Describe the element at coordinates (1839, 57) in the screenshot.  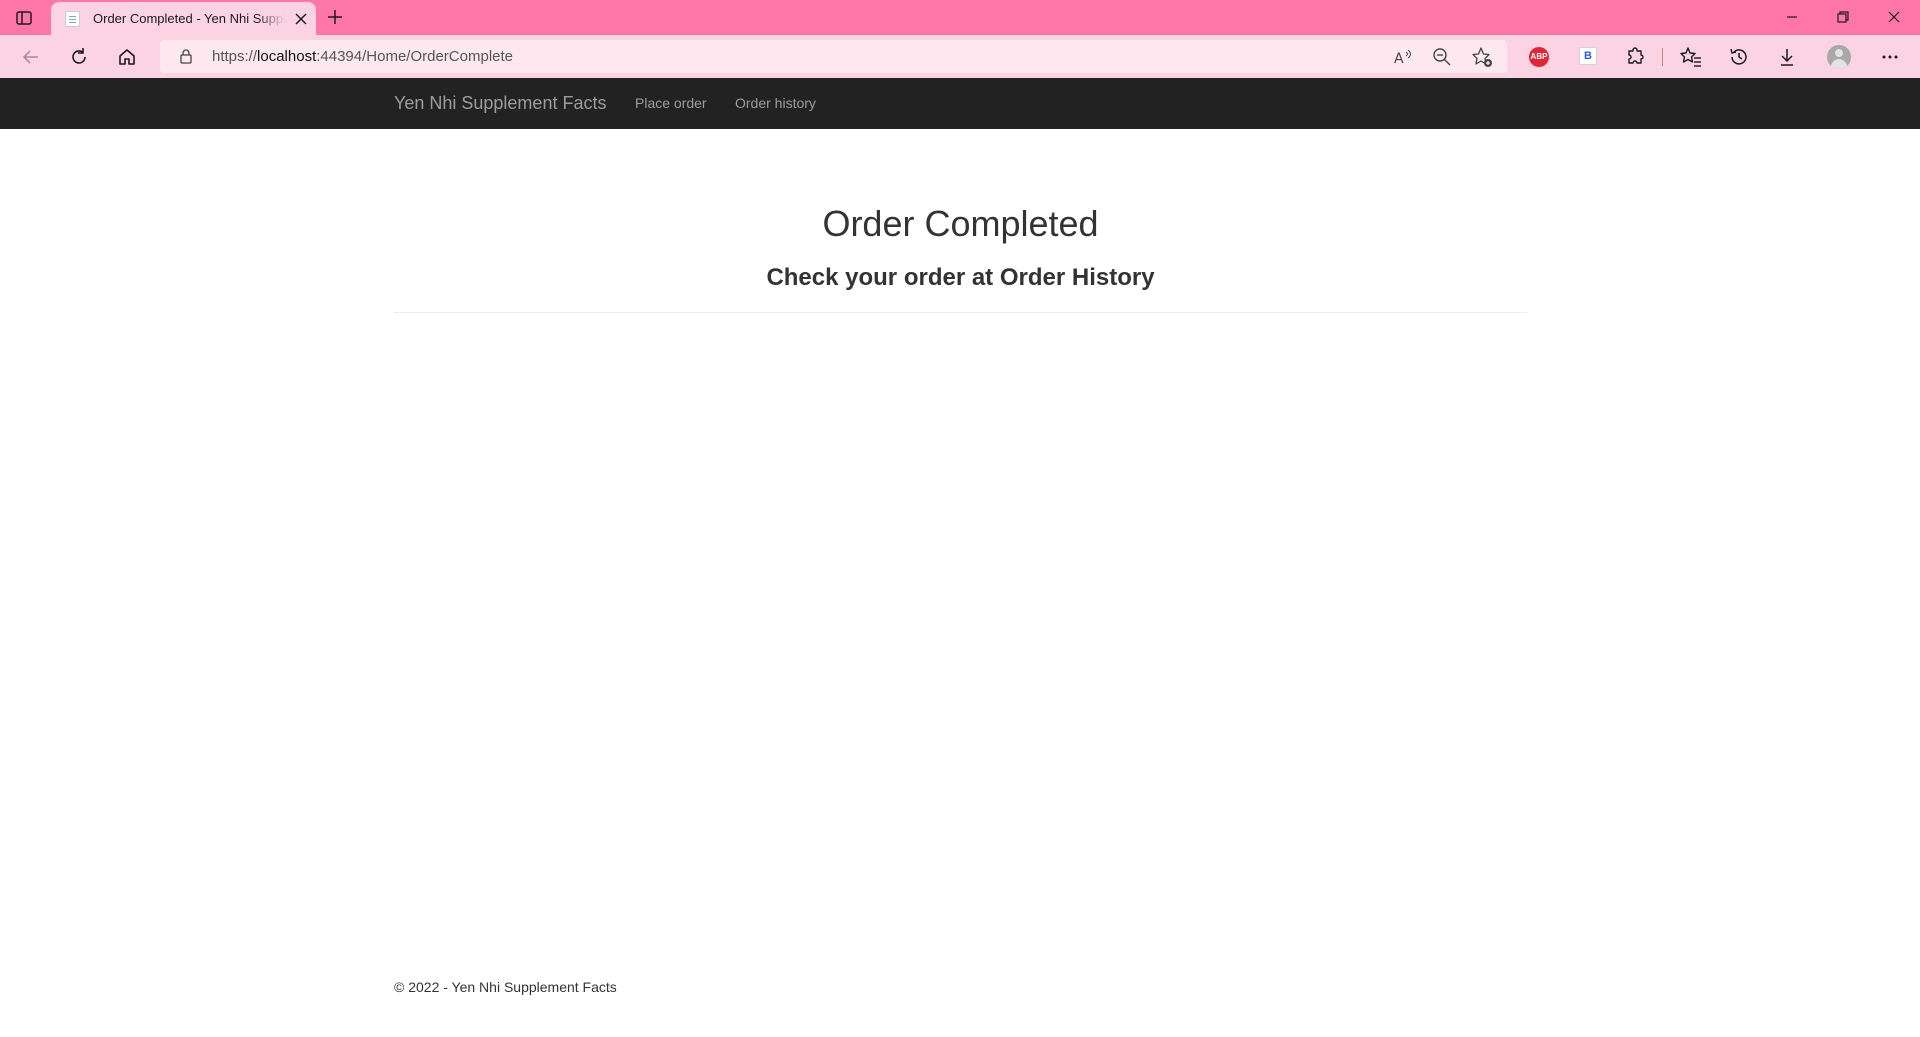
I see `profile-avatar-icon` at that location.